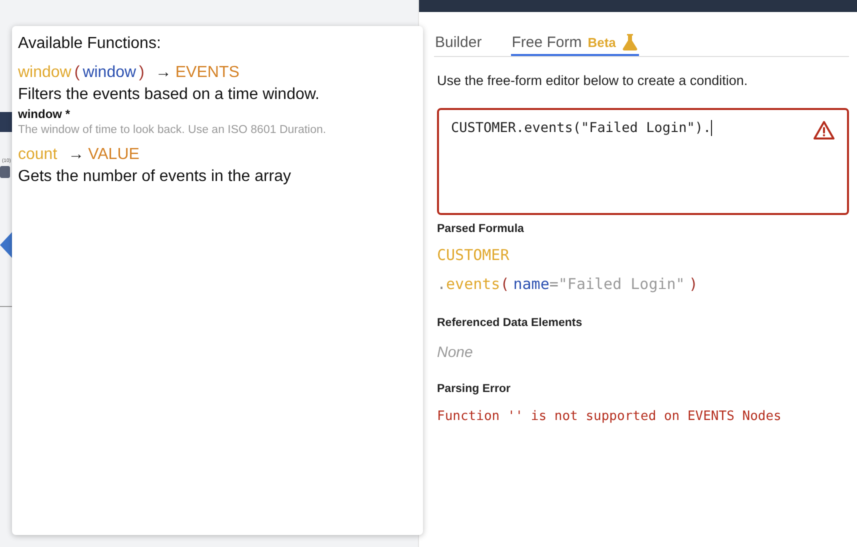  What do you see at coordinates (44, 114) in the screenshot?
I see `param-name: window *` at bounding box center [44, 114].